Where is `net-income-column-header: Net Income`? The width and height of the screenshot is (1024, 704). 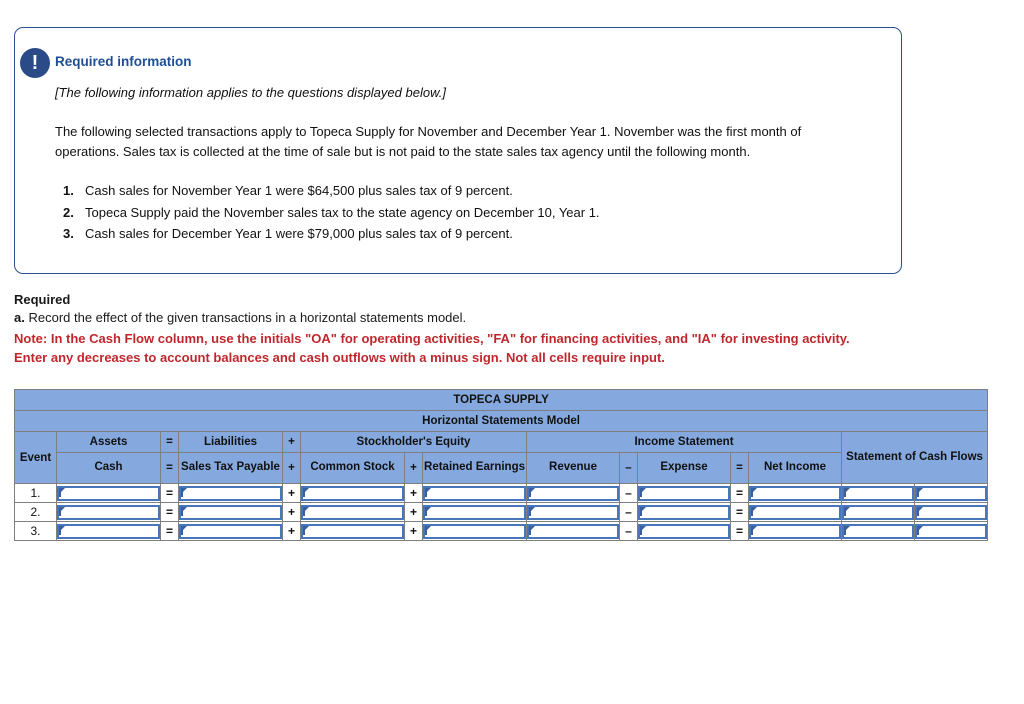 net-income-column-header: Net Income is located at coordinates (795, 468).